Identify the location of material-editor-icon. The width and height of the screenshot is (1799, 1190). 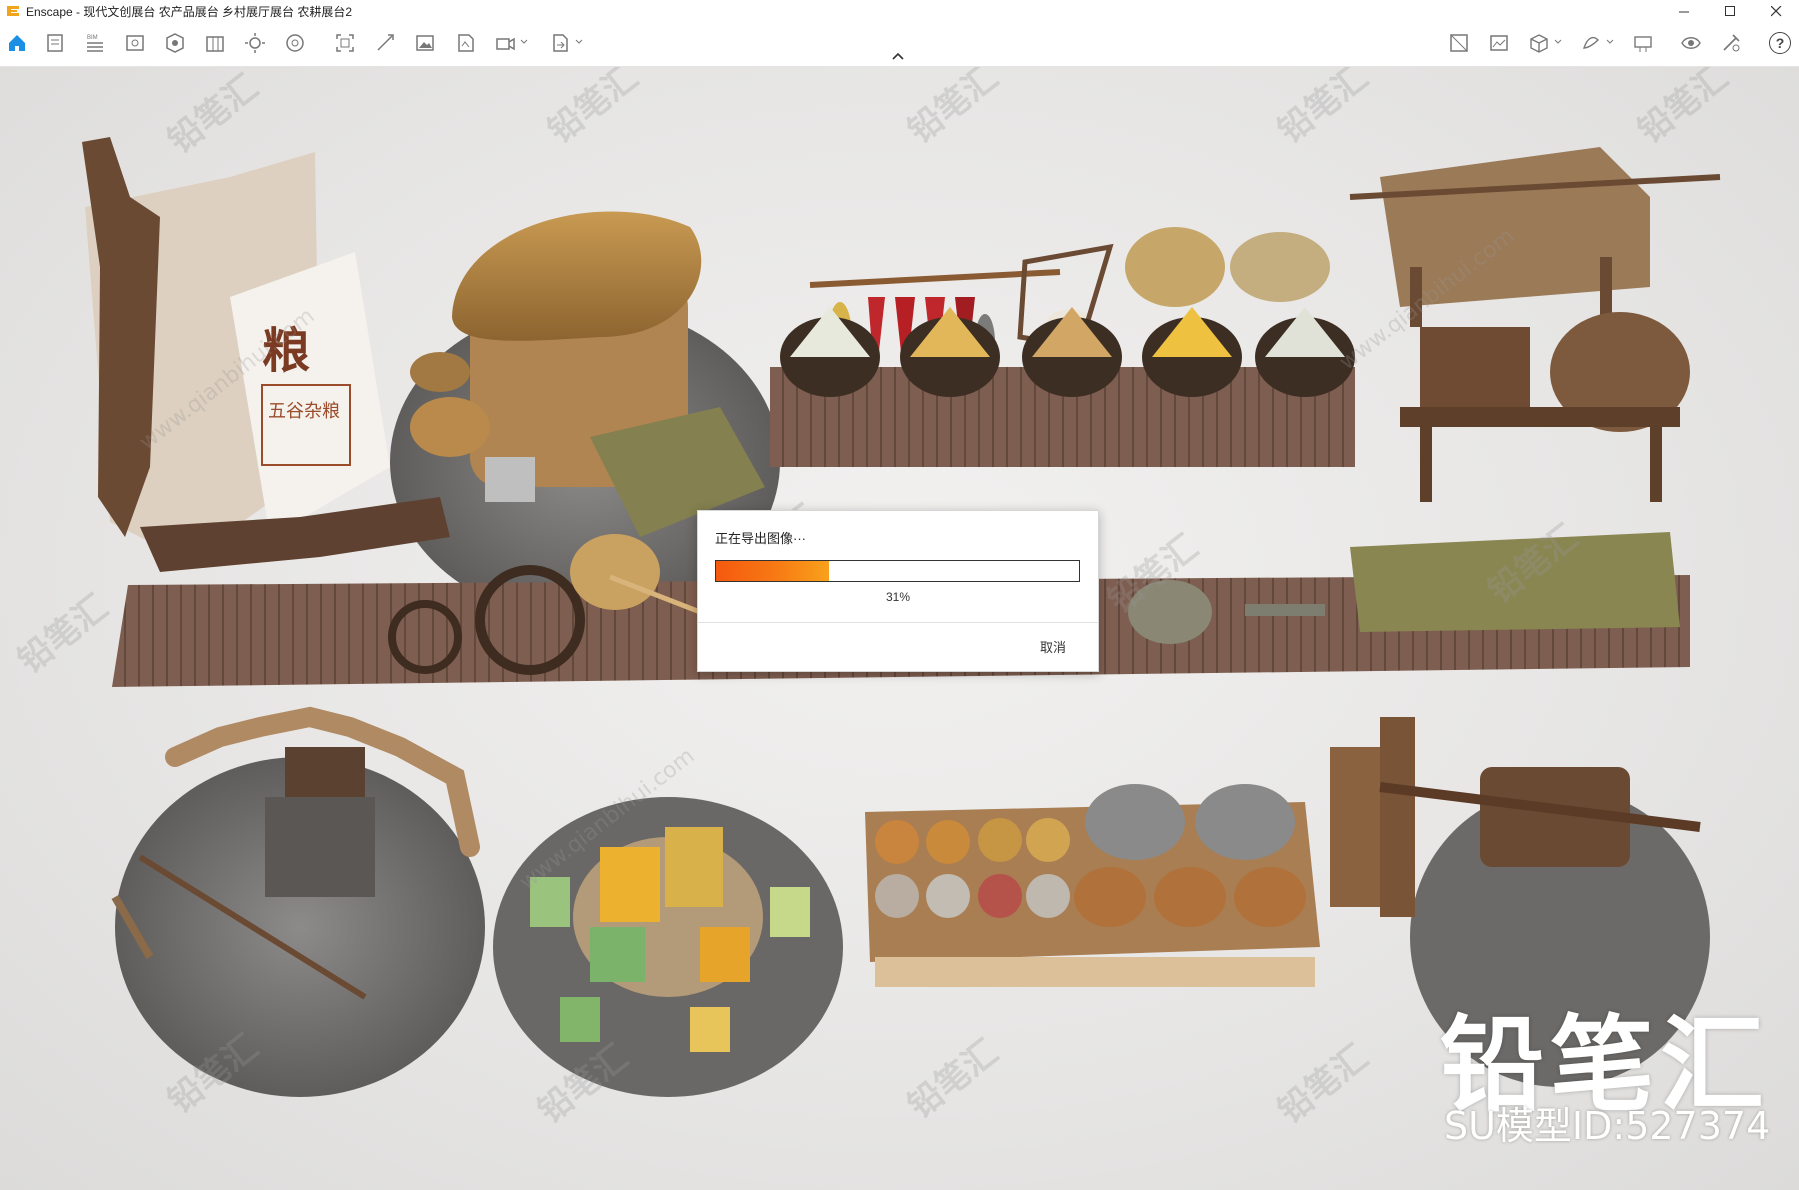
(1459, 43).